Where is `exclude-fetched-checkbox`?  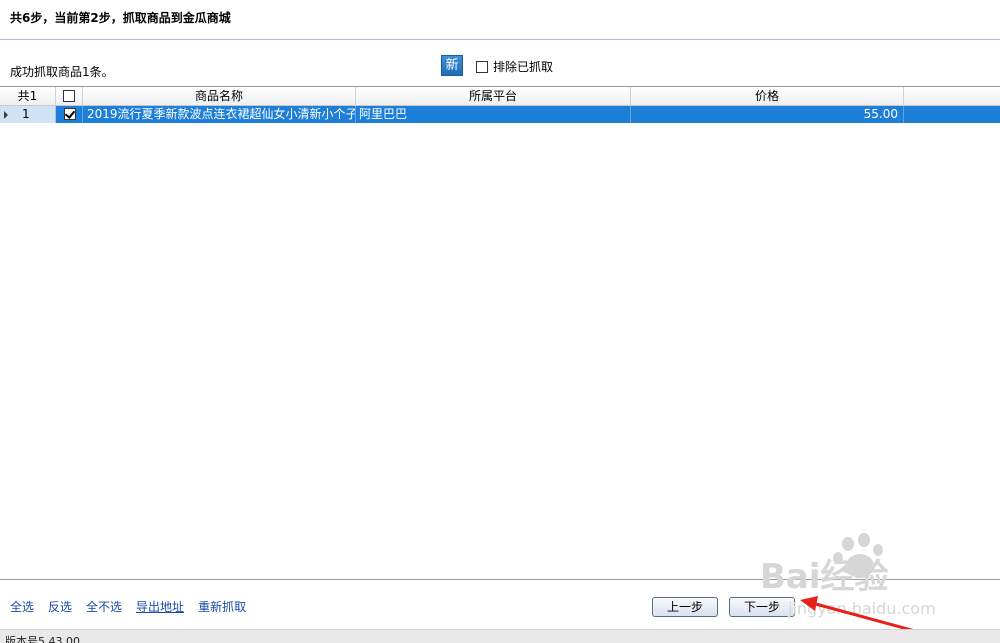 exclude-fetched-checkbox is located at coordinates (482, 66).